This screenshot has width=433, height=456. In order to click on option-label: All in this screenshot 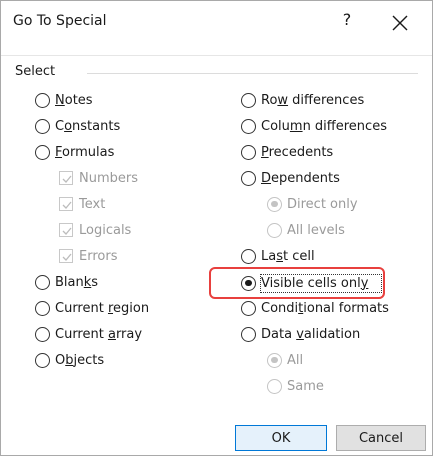, I will do `click(295, 360)`.